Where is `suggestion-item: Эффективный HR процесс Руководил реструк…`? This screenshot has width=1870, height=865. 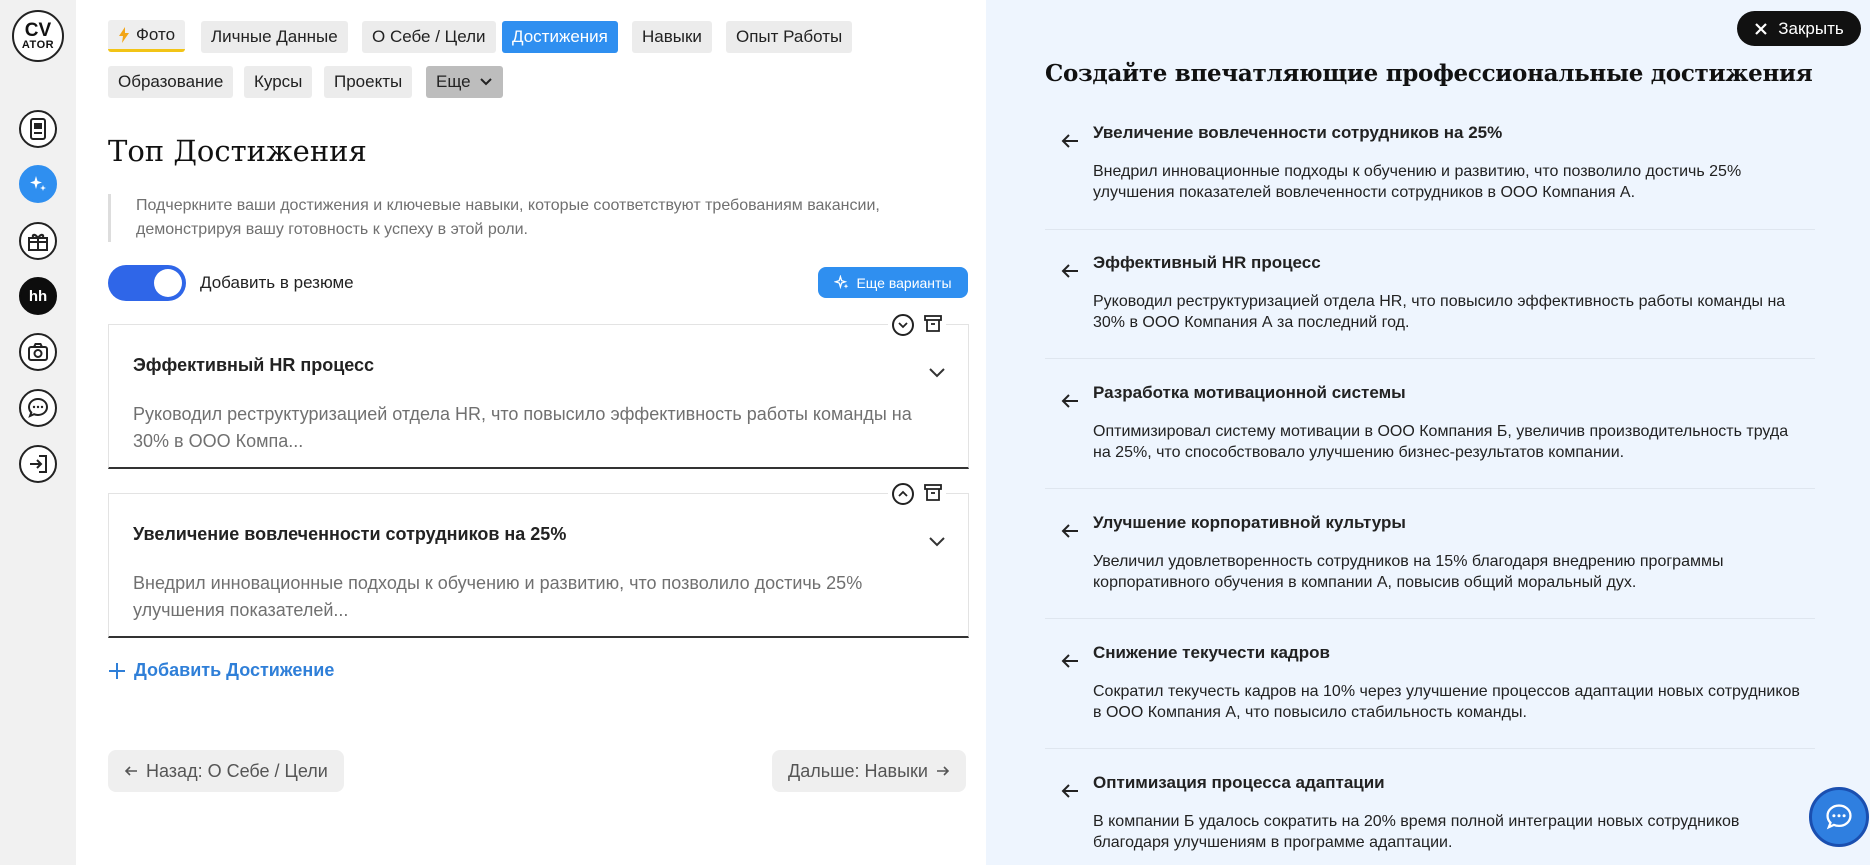
suggestion-item: Эффективный HR процесс Руководил реструк… is located at coordinates (1430, 306).